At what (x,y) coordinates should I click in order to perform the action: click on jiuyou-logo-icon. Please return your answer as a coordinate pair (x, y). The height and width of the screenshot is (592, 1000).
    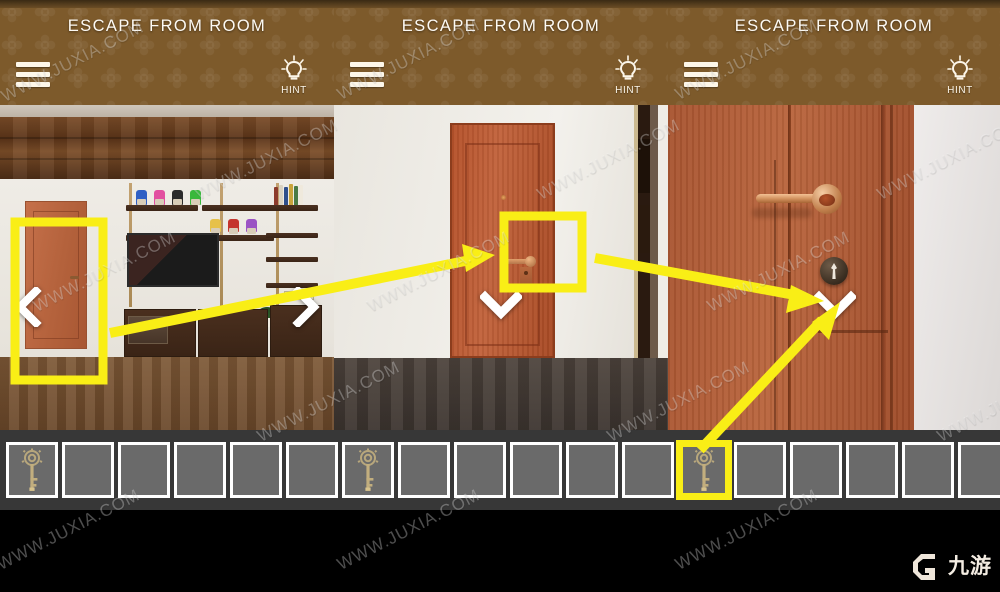
    Looking at the image, I should click on (926, 565).